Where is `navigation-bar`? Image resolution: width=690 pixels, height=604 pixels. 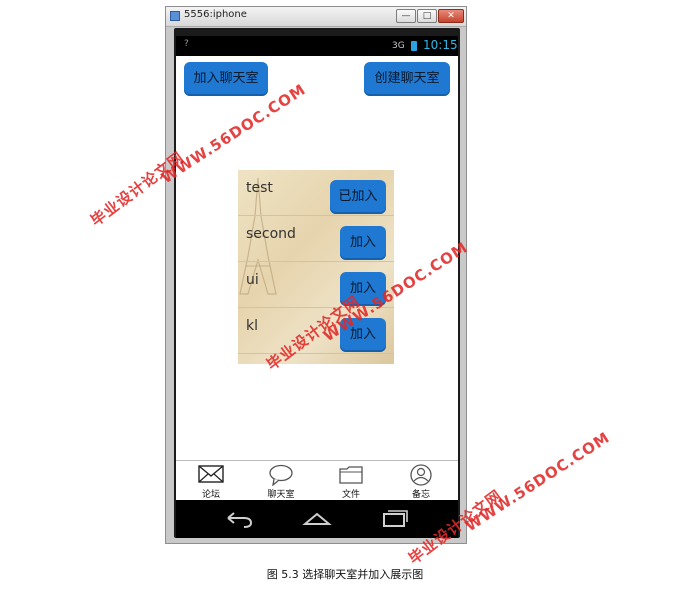 navigation-bar is located at coordinates (317, 519).